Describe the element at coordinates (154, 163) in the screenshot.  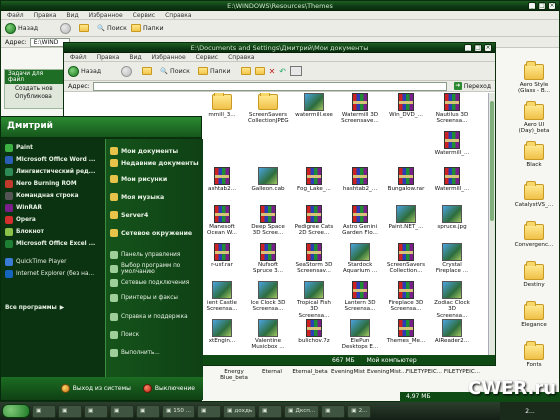
I see `place-item: Недавние документы` at that location.